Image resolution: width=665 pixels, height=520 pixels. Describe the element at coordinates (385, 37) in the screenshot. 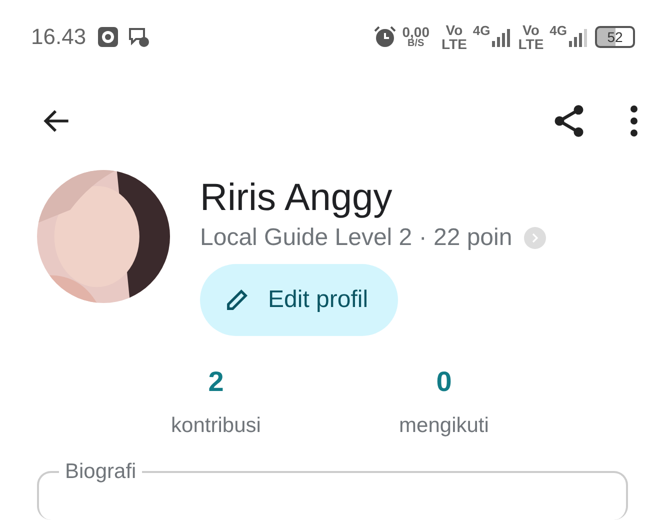

I see `alarm-icon` at that location.